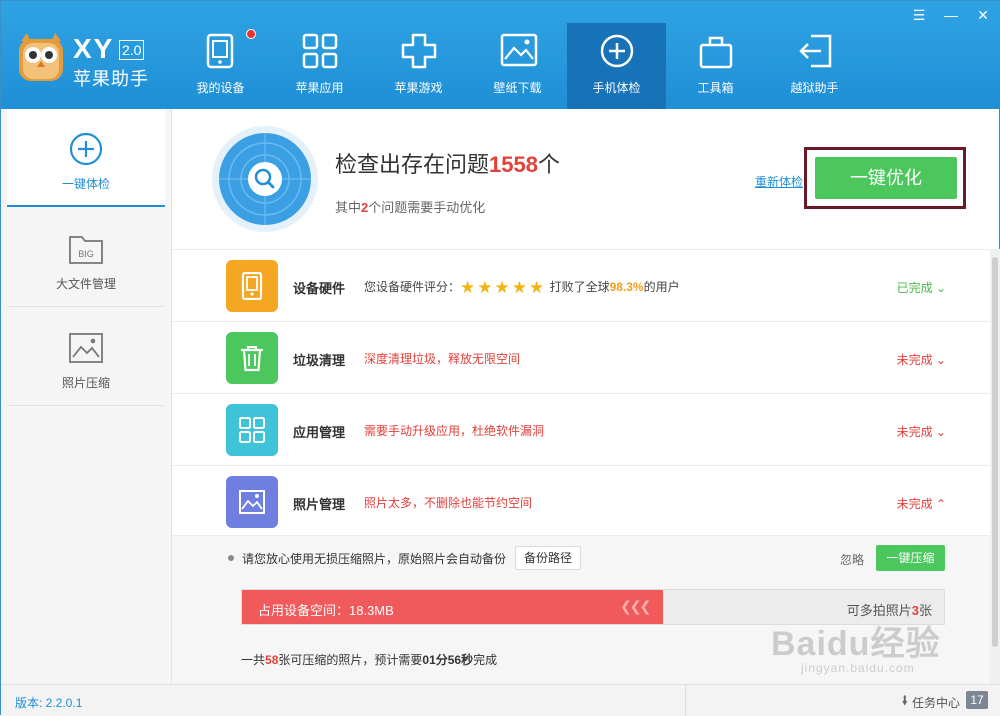 Image resolution: width=1000 pixels, height=716 pixels. Describe the element at coordinates (49, 703) in the screenshot. I see `version-label: 版本: 2.2.0.1` at that location.